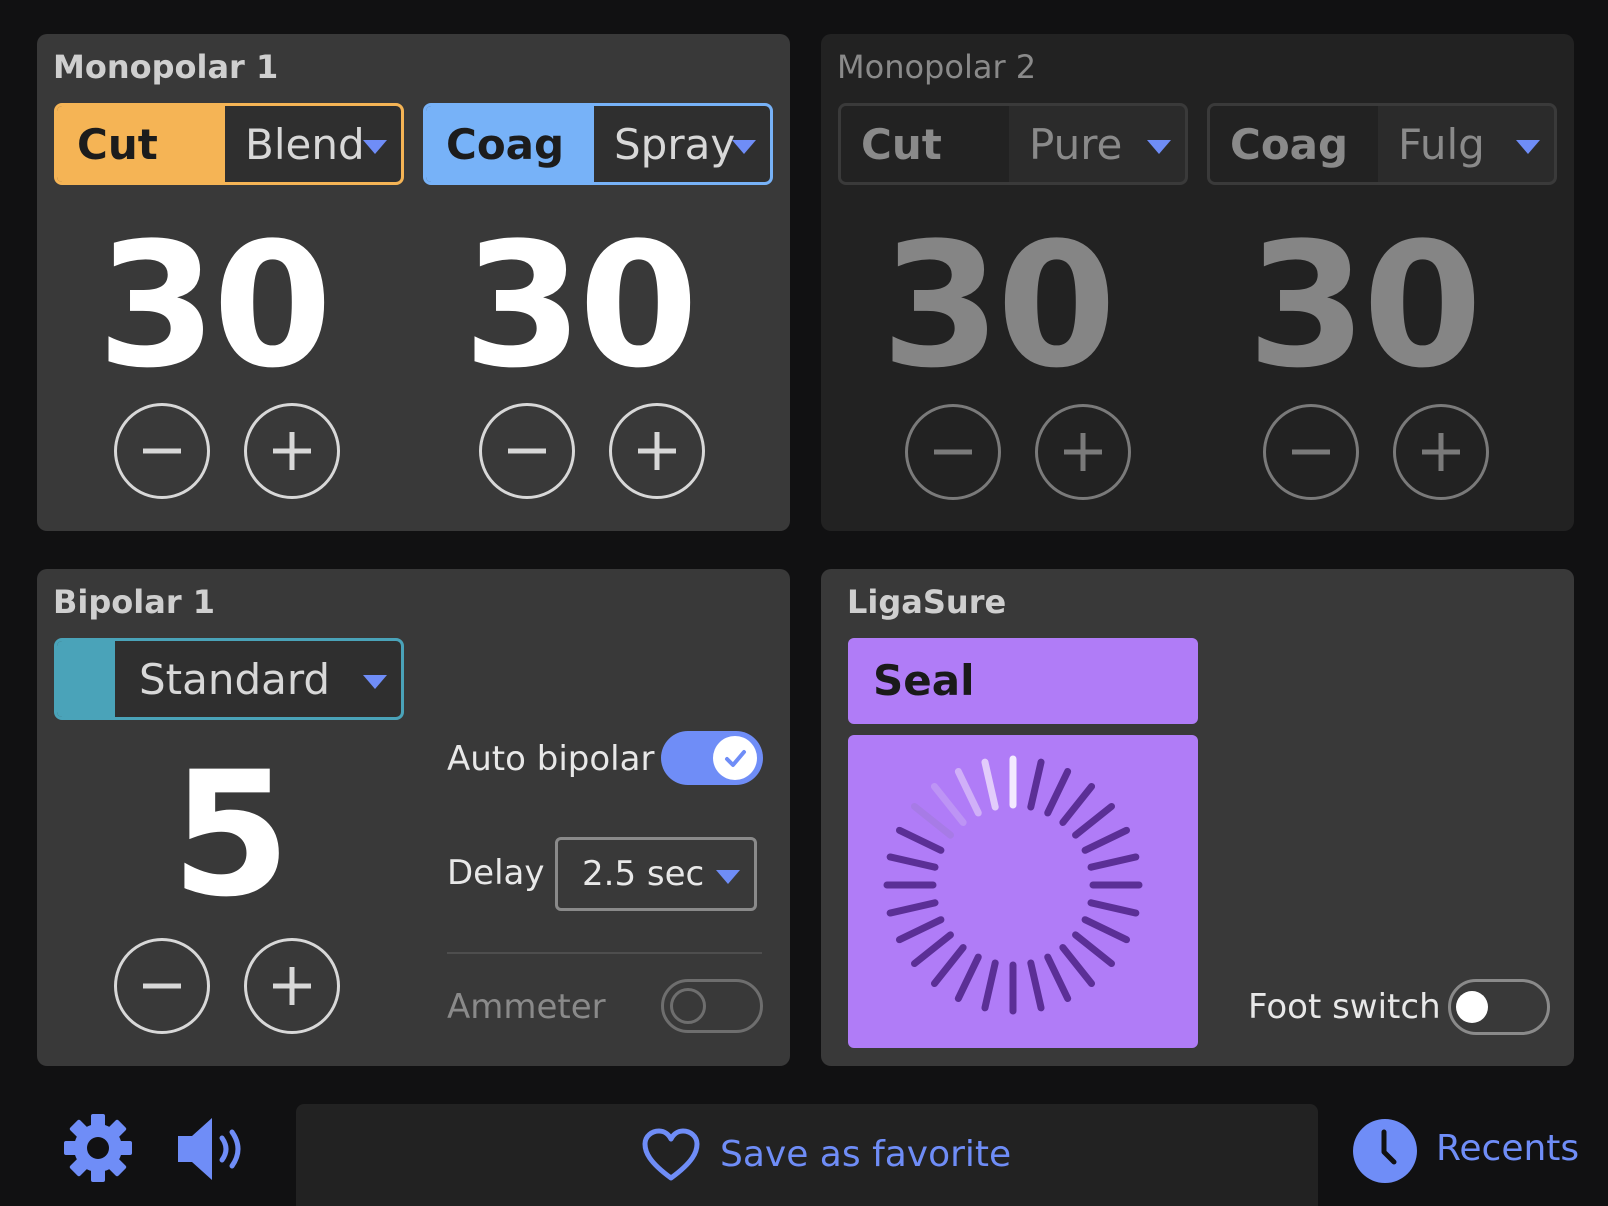 The height and width of the screenshot is (1206, 1608). Describe the element at coordinates (604, 953) in the screenshot. I see `divider` at that location.